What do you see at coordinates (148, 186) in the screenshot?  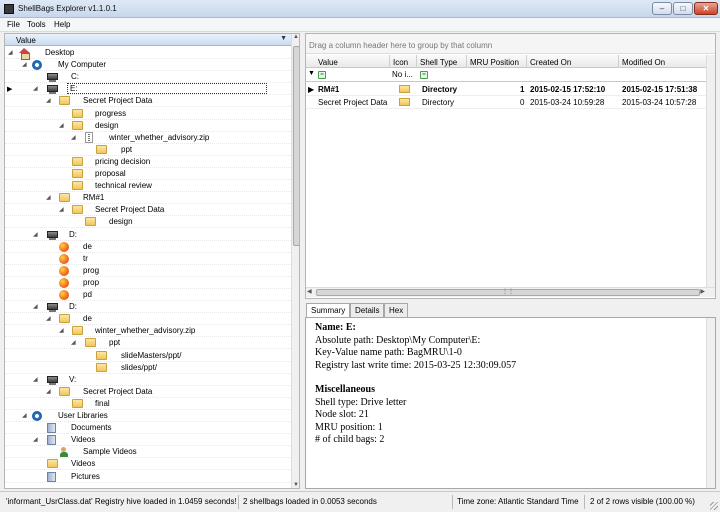 I see `tree-node: technical review` at bounding box center [148, 186].